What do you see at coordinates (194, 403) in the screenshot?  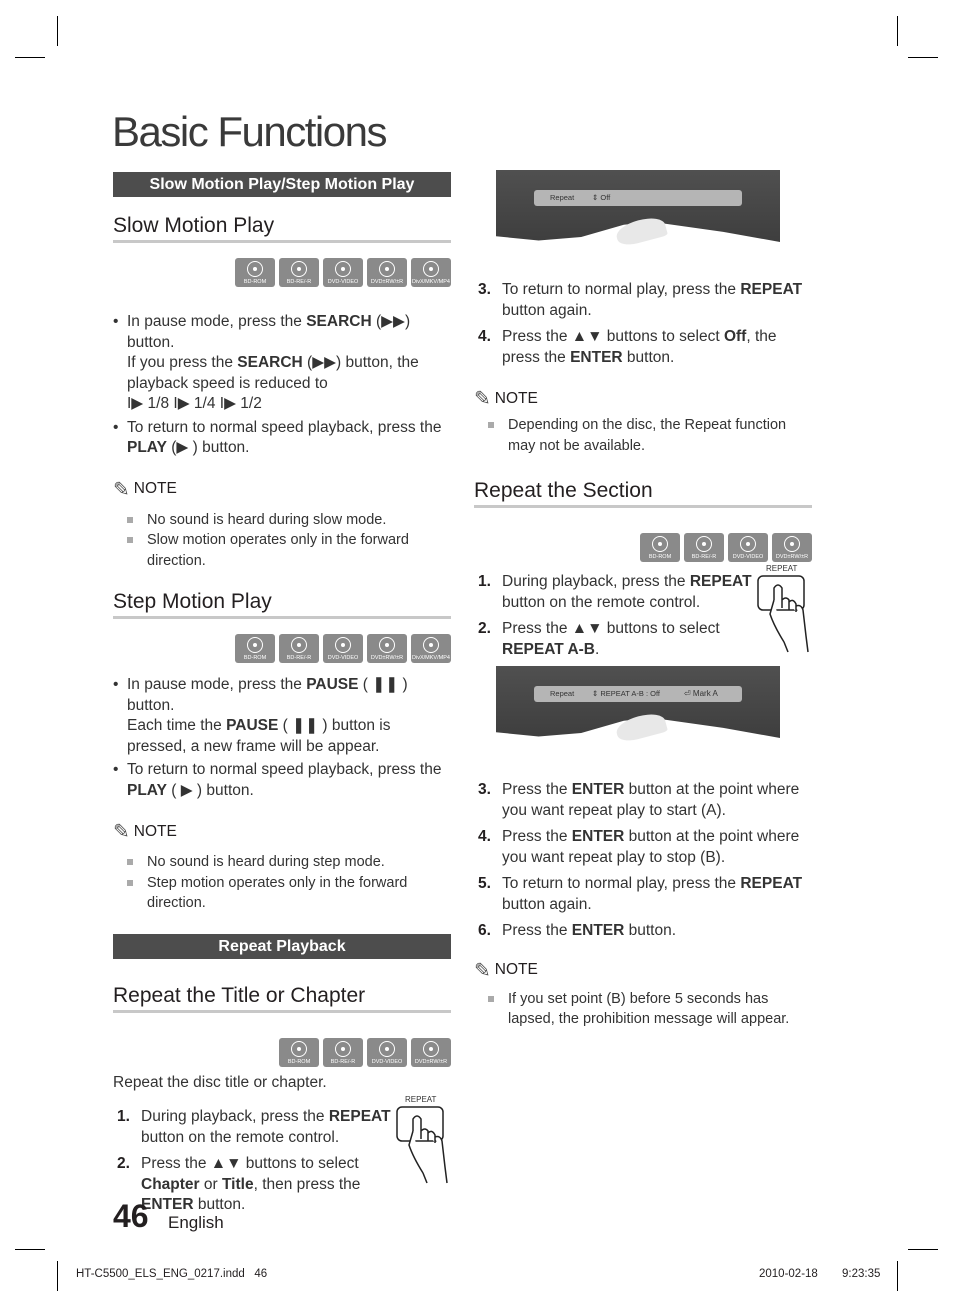 I see `speed-sequence: I▶ 1/8 I▶ 1/4 I▶ 1/2` at bounding box center [194, 403].